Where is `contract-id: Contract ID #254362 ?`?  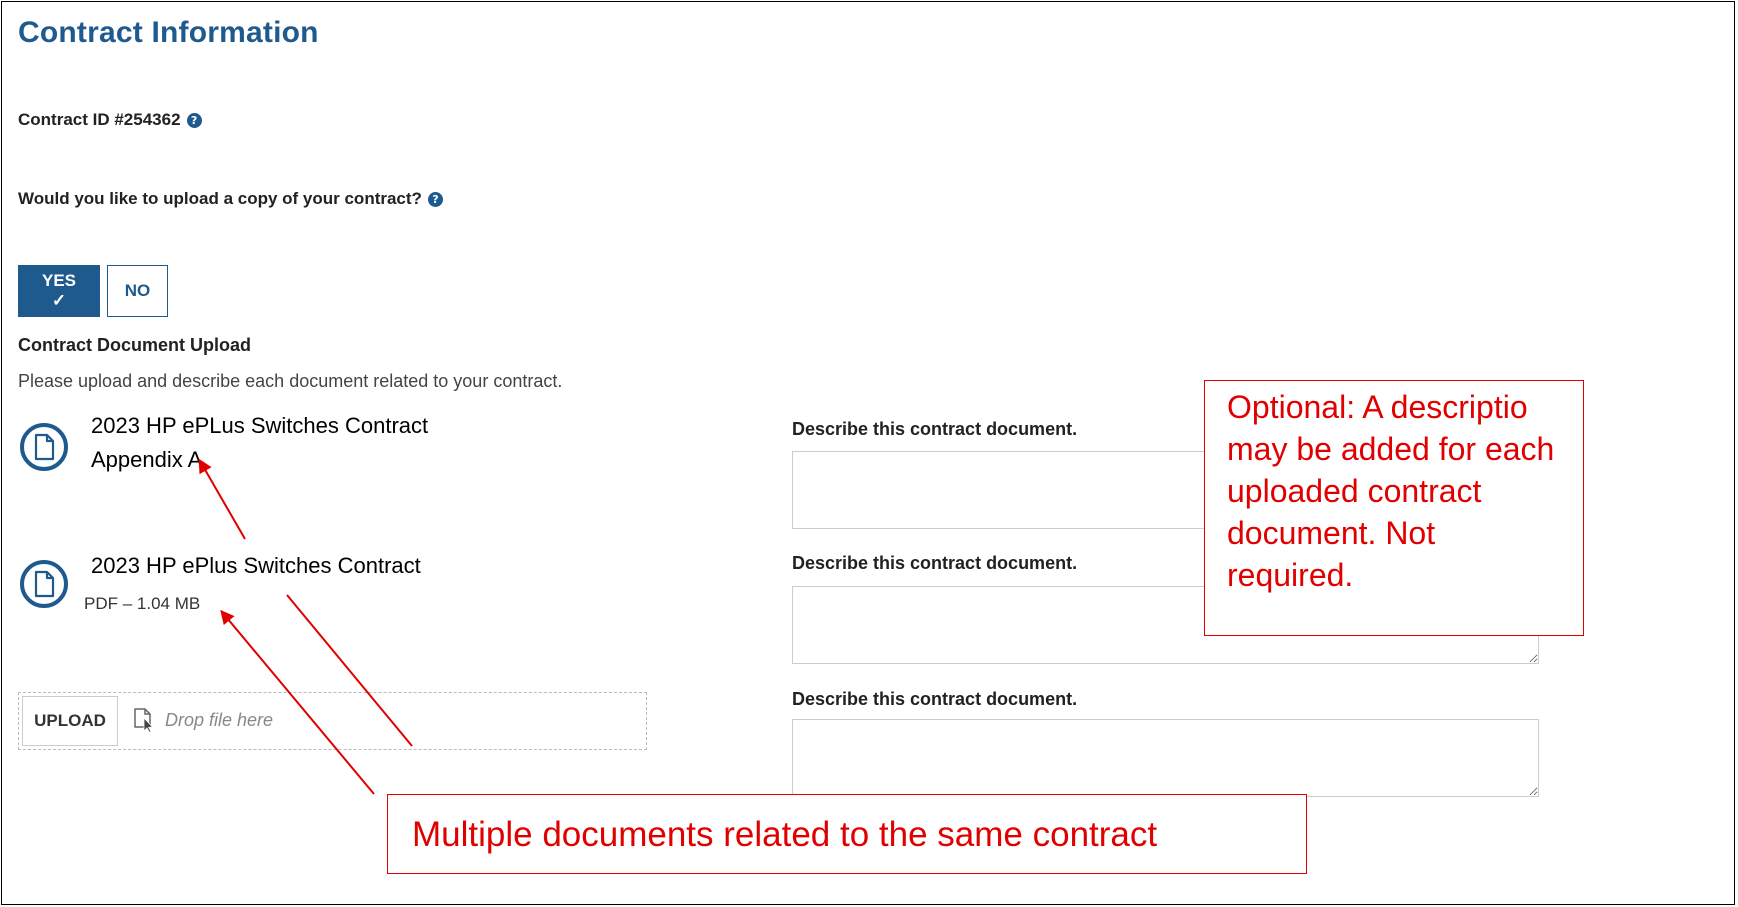
contract-id: Contract ID #254362 ? is located at coordinates (110, 120).